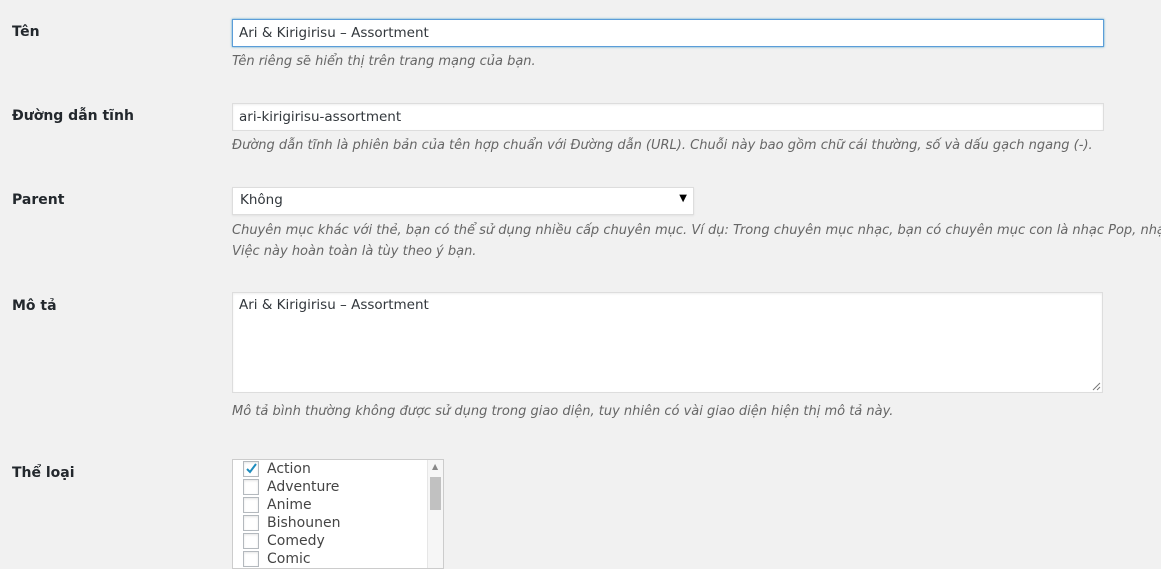 This screenshot has height=569, width=1161. I want to click on parent-select: Không ▼, so click(463, 201).